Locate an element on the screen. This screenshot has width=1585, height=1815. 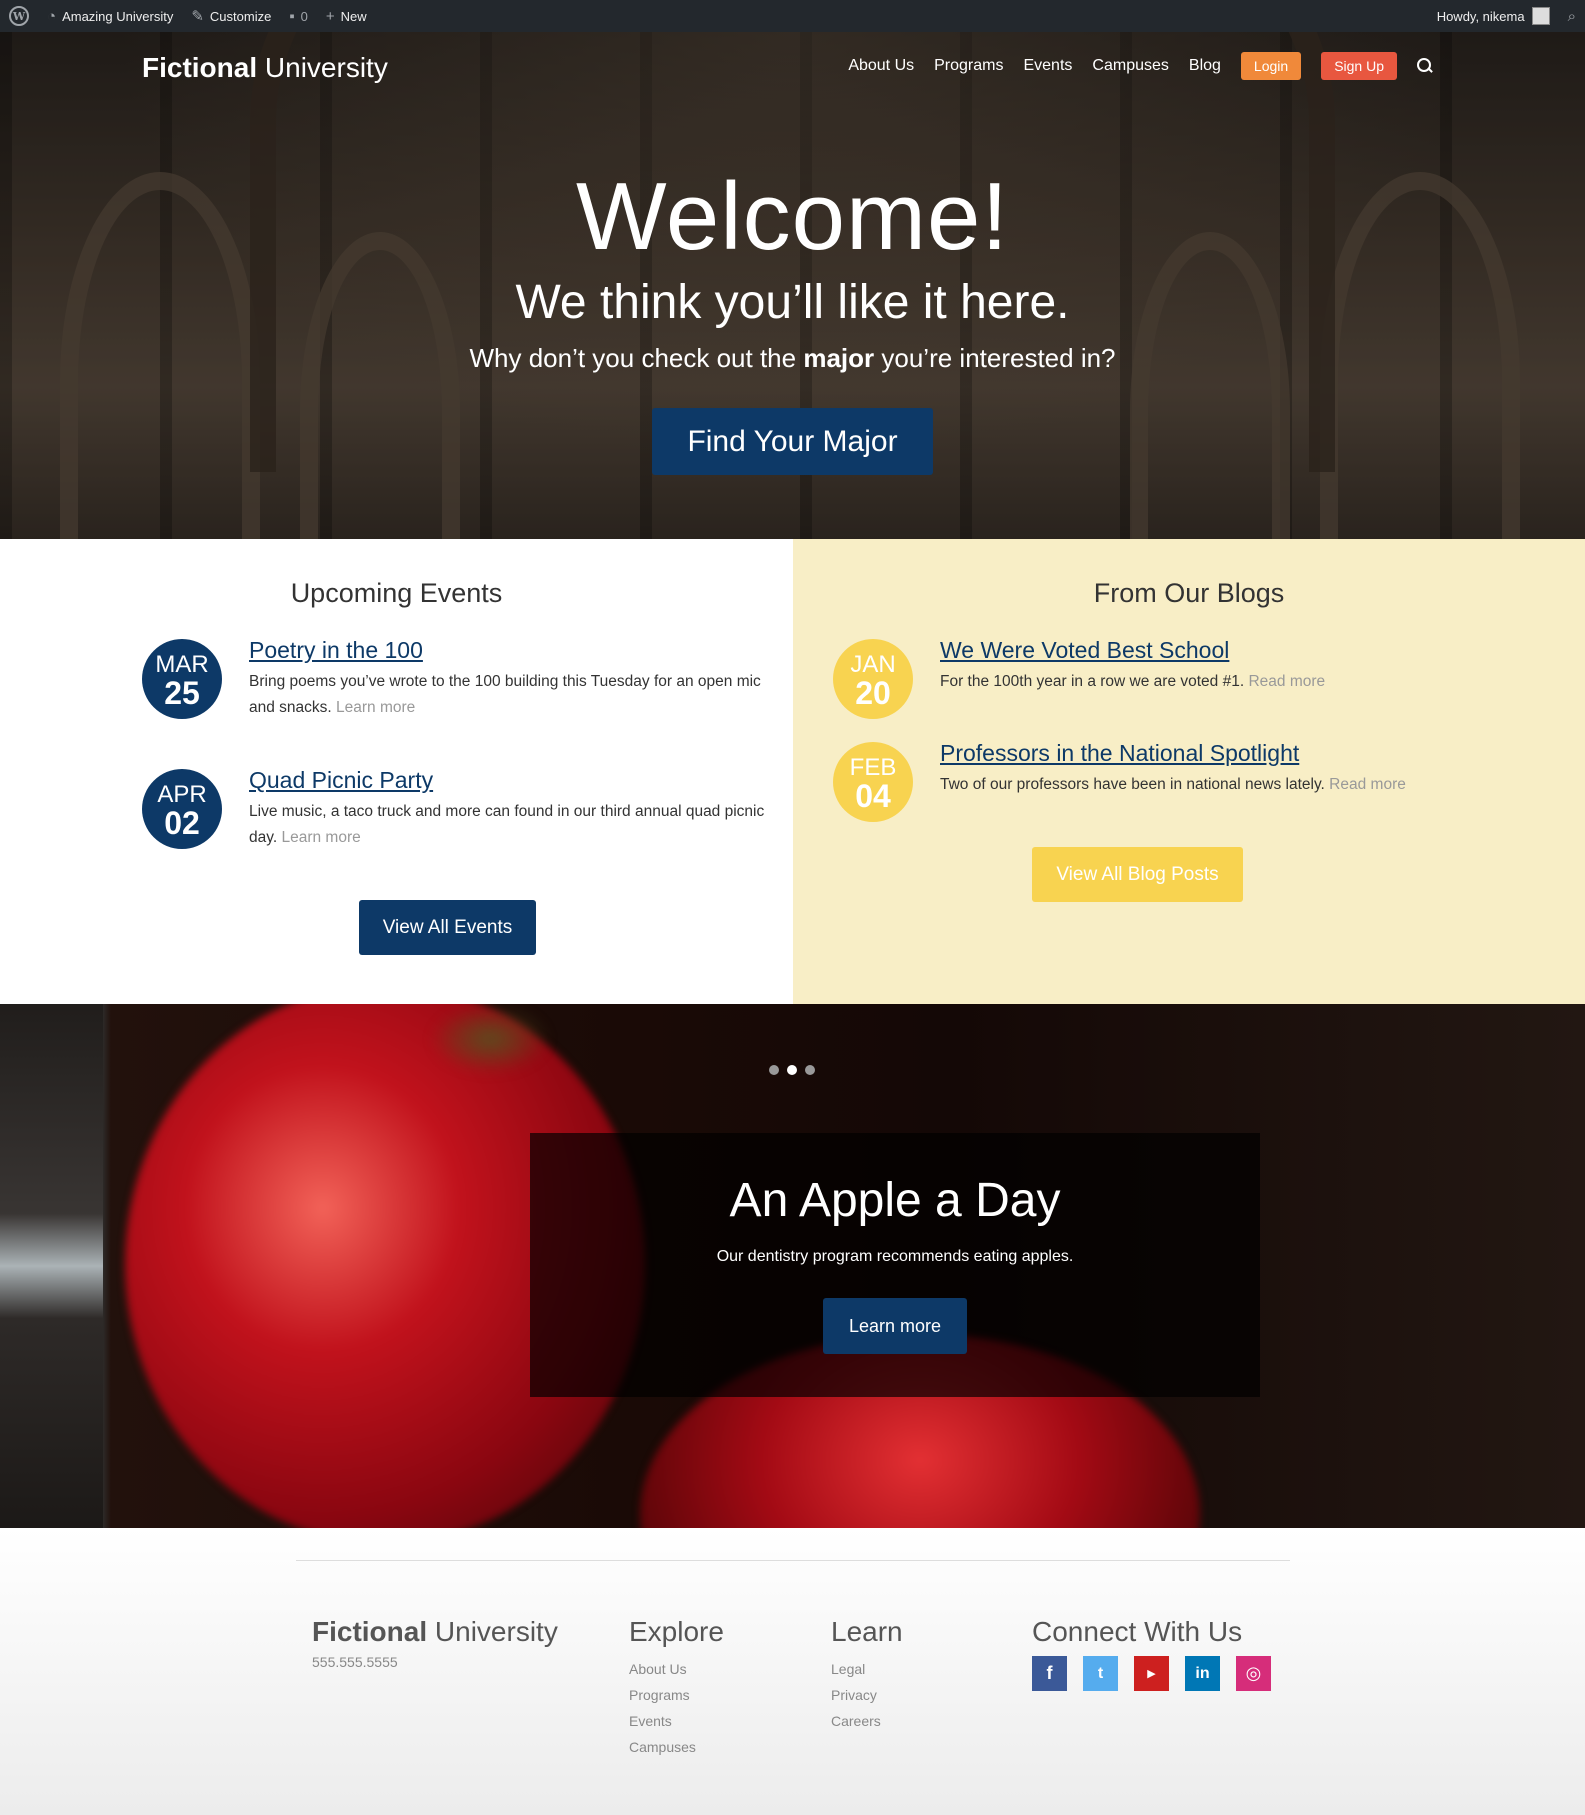
admin-site-link: ◔ Amazing University is located at coordinates (110, 16).